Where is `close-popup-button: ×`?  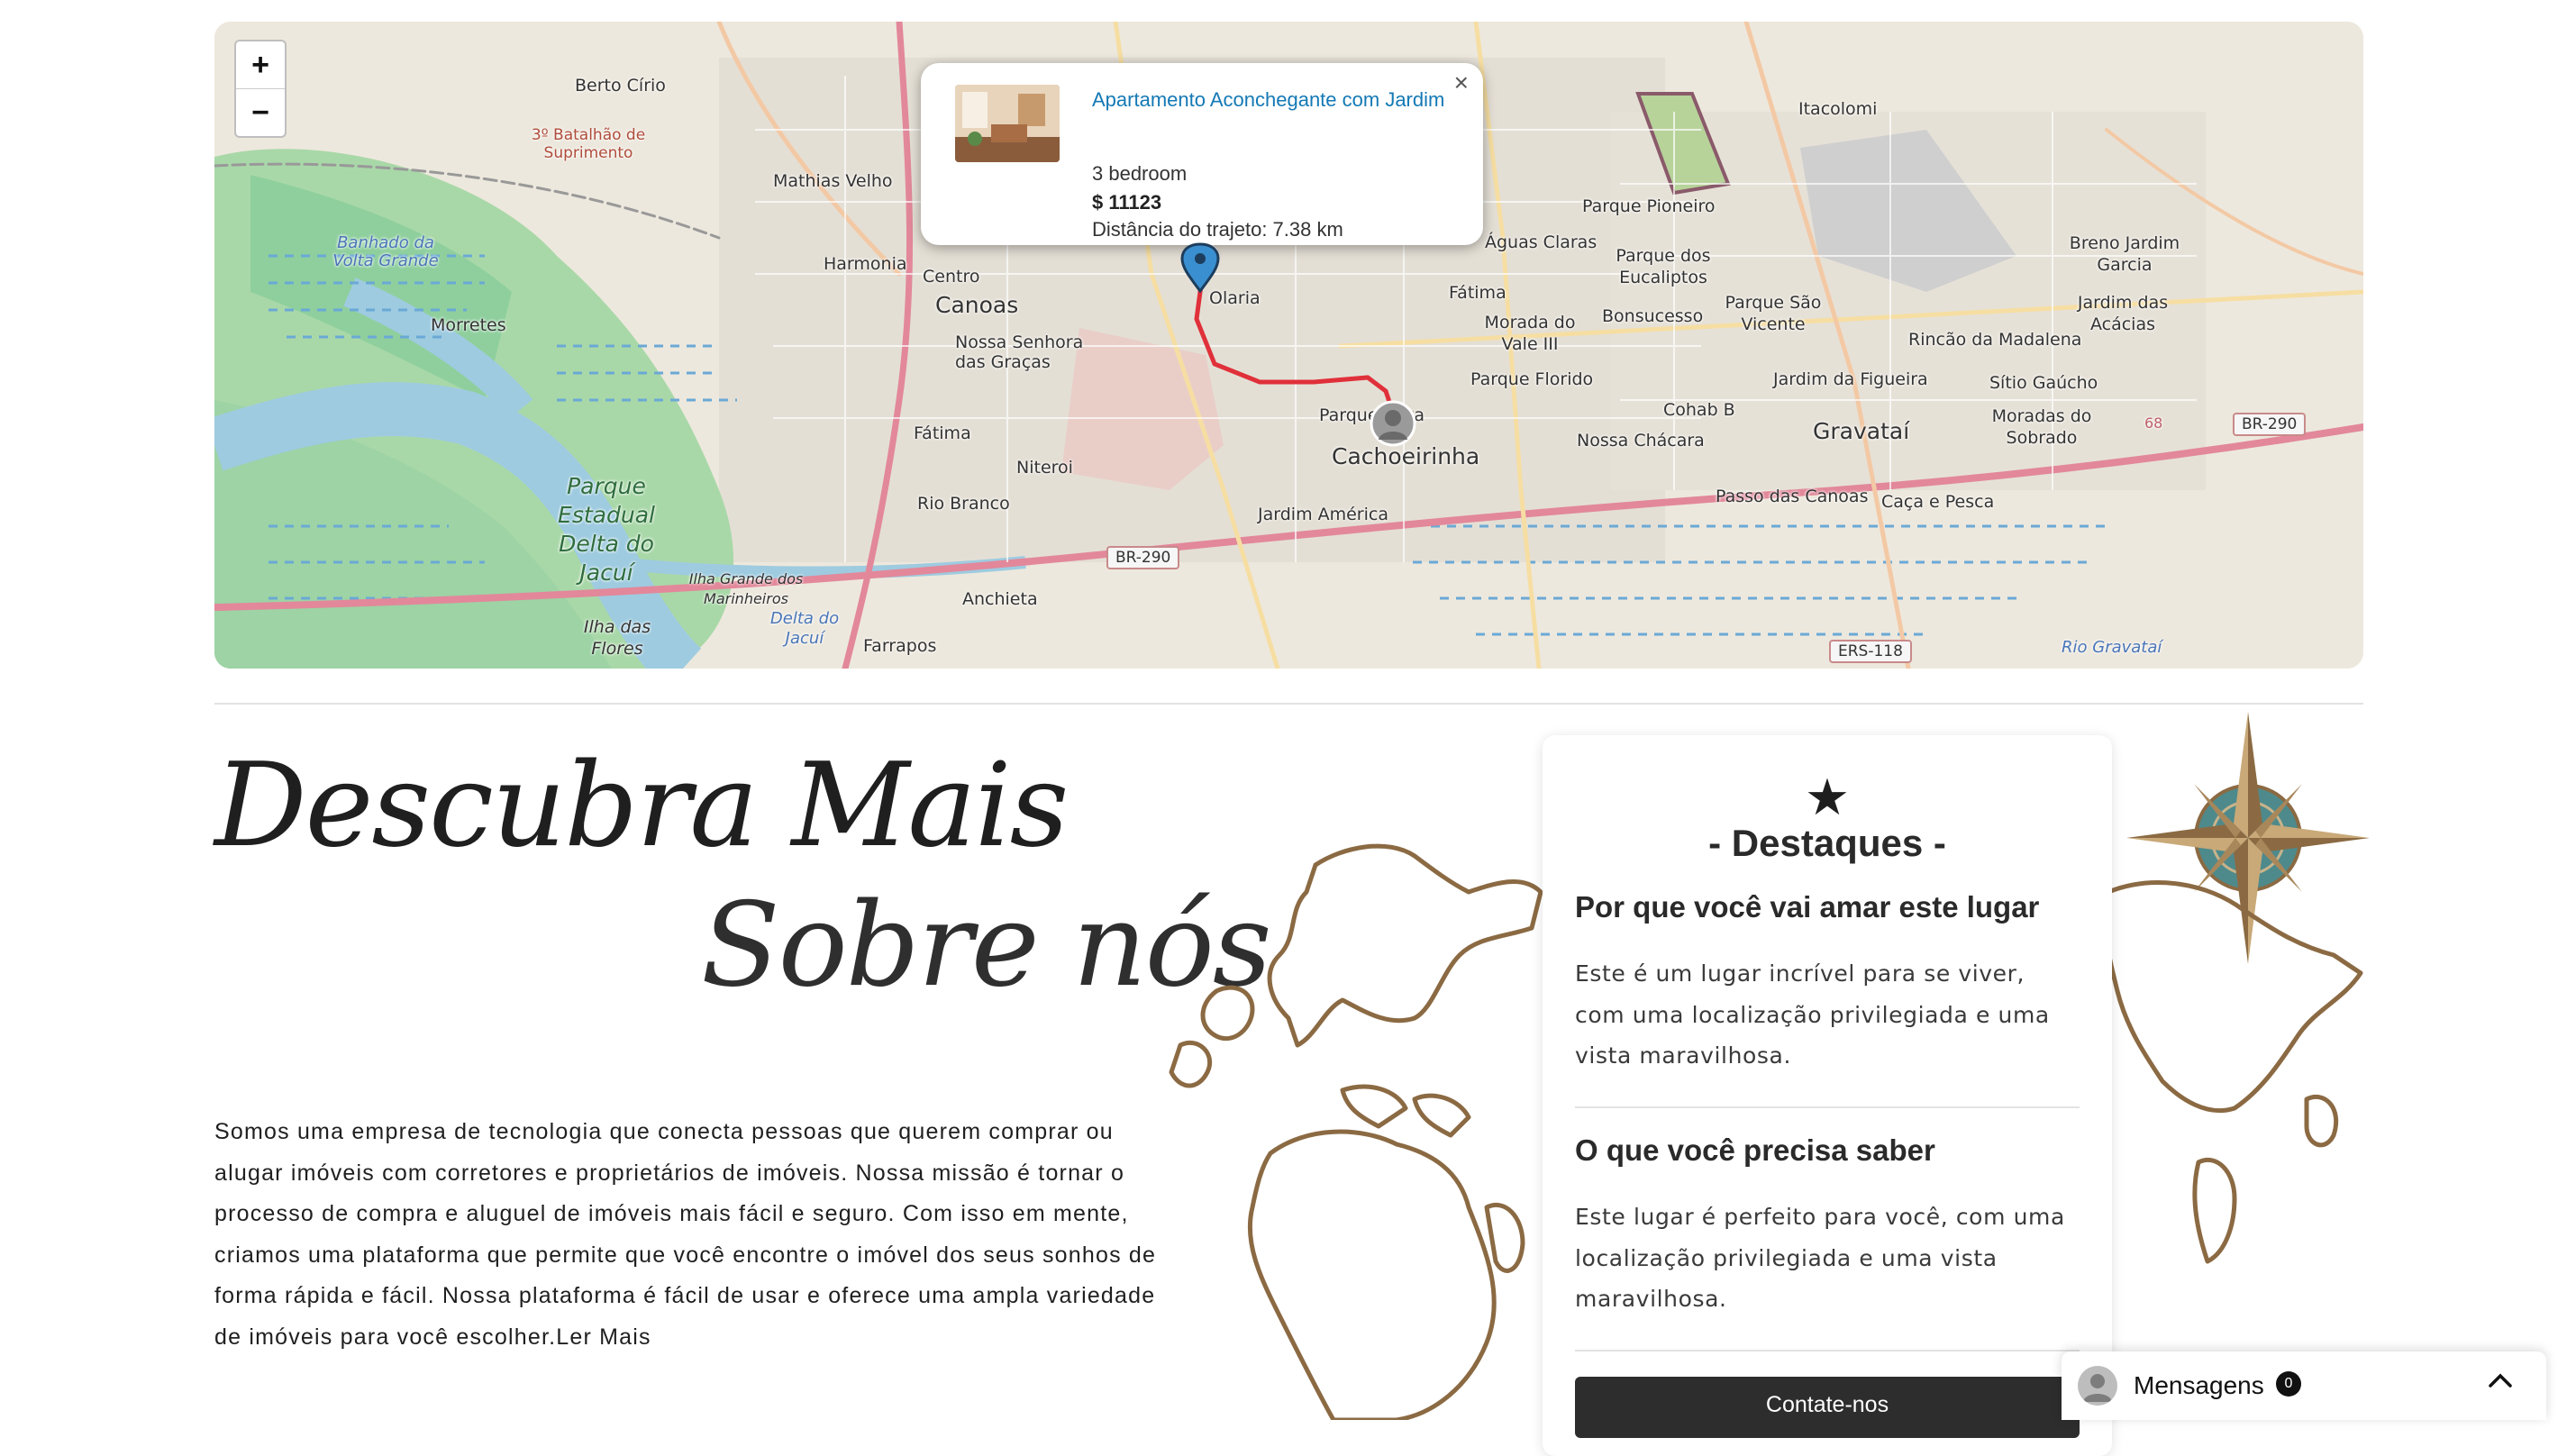
close-popup-button: × is located at coordinates (1461, 83).